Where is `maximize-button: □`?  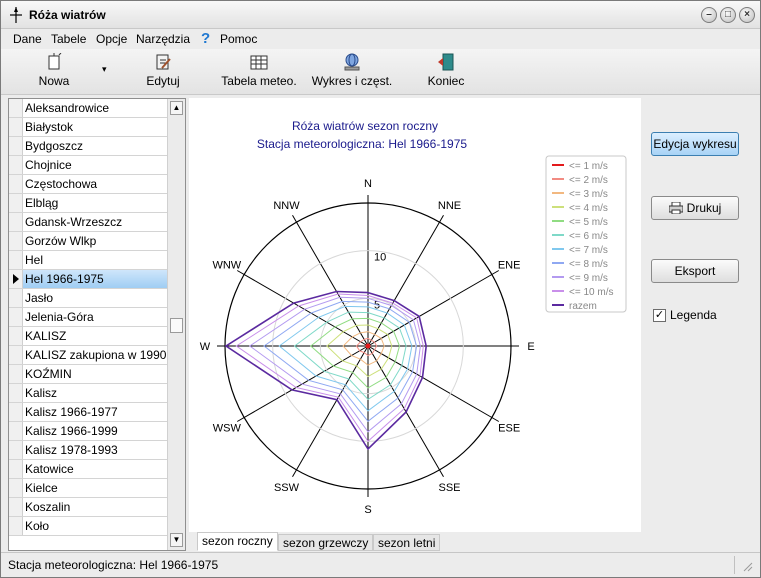
maximize-button: □ is located at coordinates (728, 15).